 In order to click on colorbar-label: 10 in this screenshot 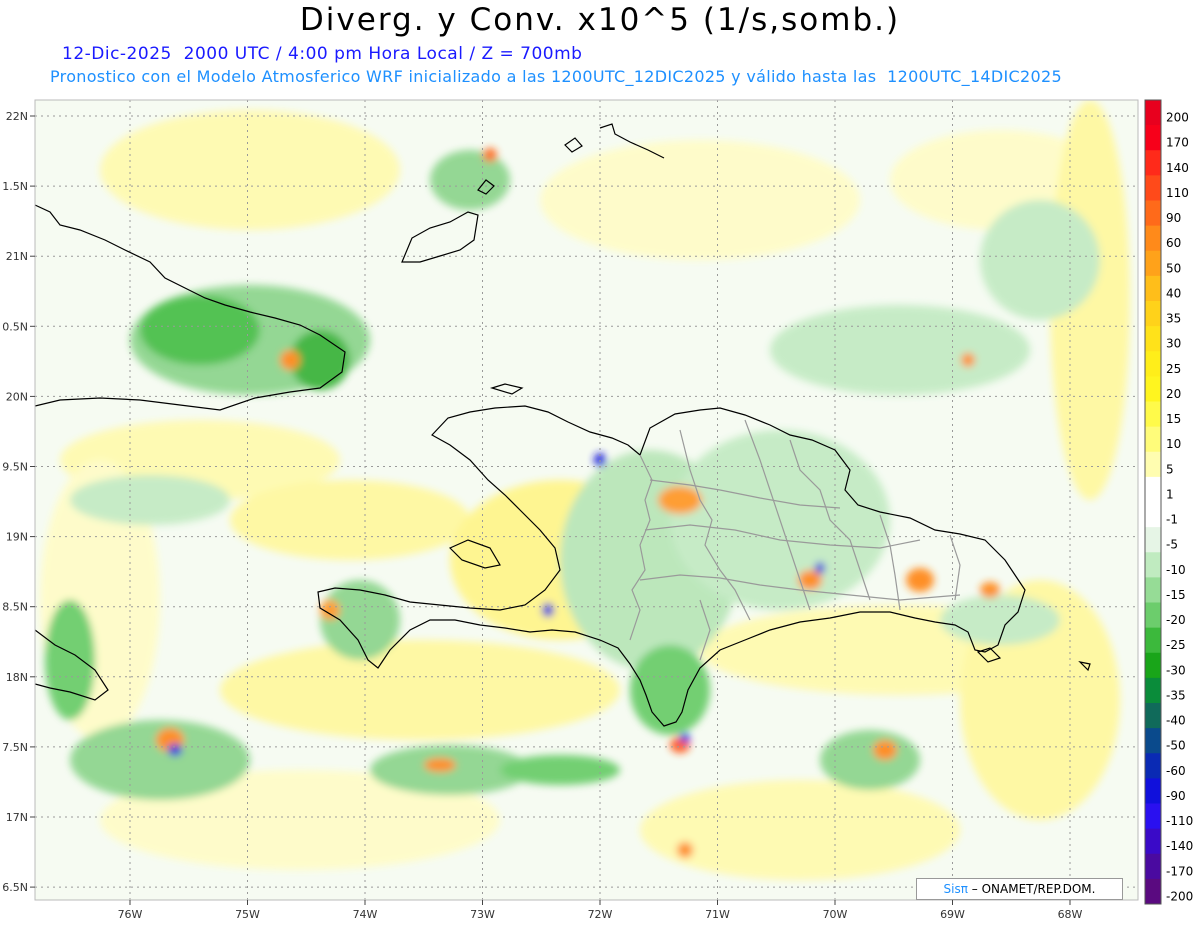, I will do `click(1173, 444)`.